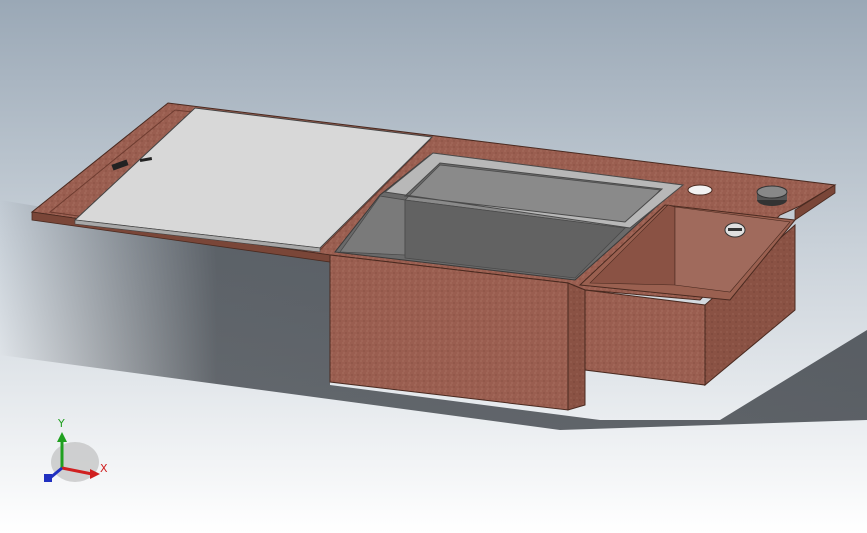 This screenshot has width=867, height=533. I want to click on drain-slot, so click(735, 229).